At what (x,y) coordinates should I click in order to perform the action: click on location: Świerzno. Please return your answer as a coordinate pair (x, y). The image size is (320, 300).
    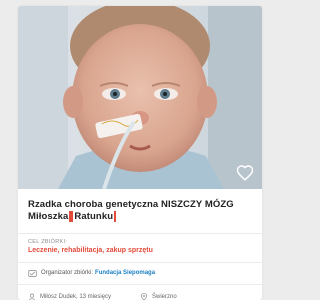
    Looking at the image, I should click on (158, 296).